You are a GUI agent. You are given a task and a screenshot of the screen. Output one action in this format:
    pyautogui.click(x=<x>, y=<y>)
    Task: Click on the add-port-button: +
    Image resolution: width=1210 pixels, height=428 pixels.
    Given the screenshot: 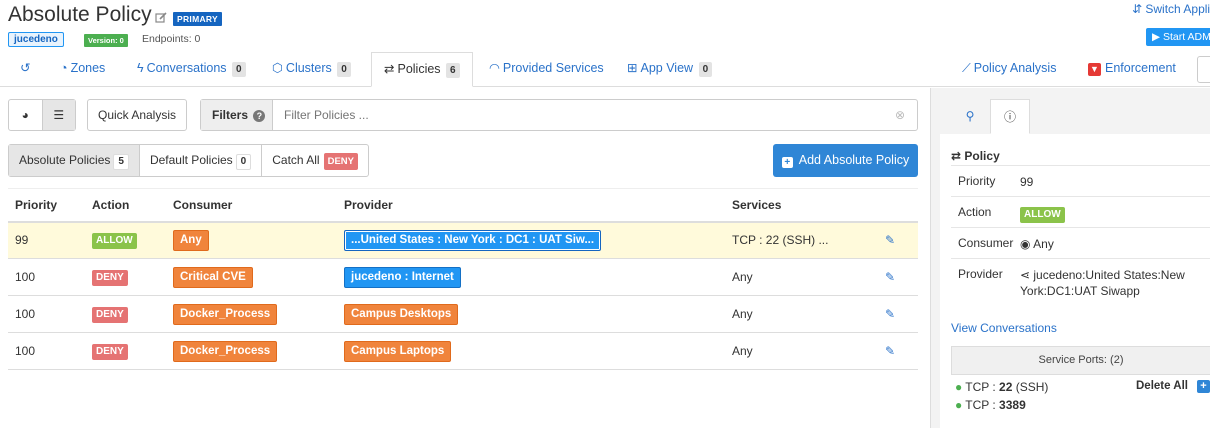 What is the action you would take?
    pyautogui.click(x=1203, y=386)
    